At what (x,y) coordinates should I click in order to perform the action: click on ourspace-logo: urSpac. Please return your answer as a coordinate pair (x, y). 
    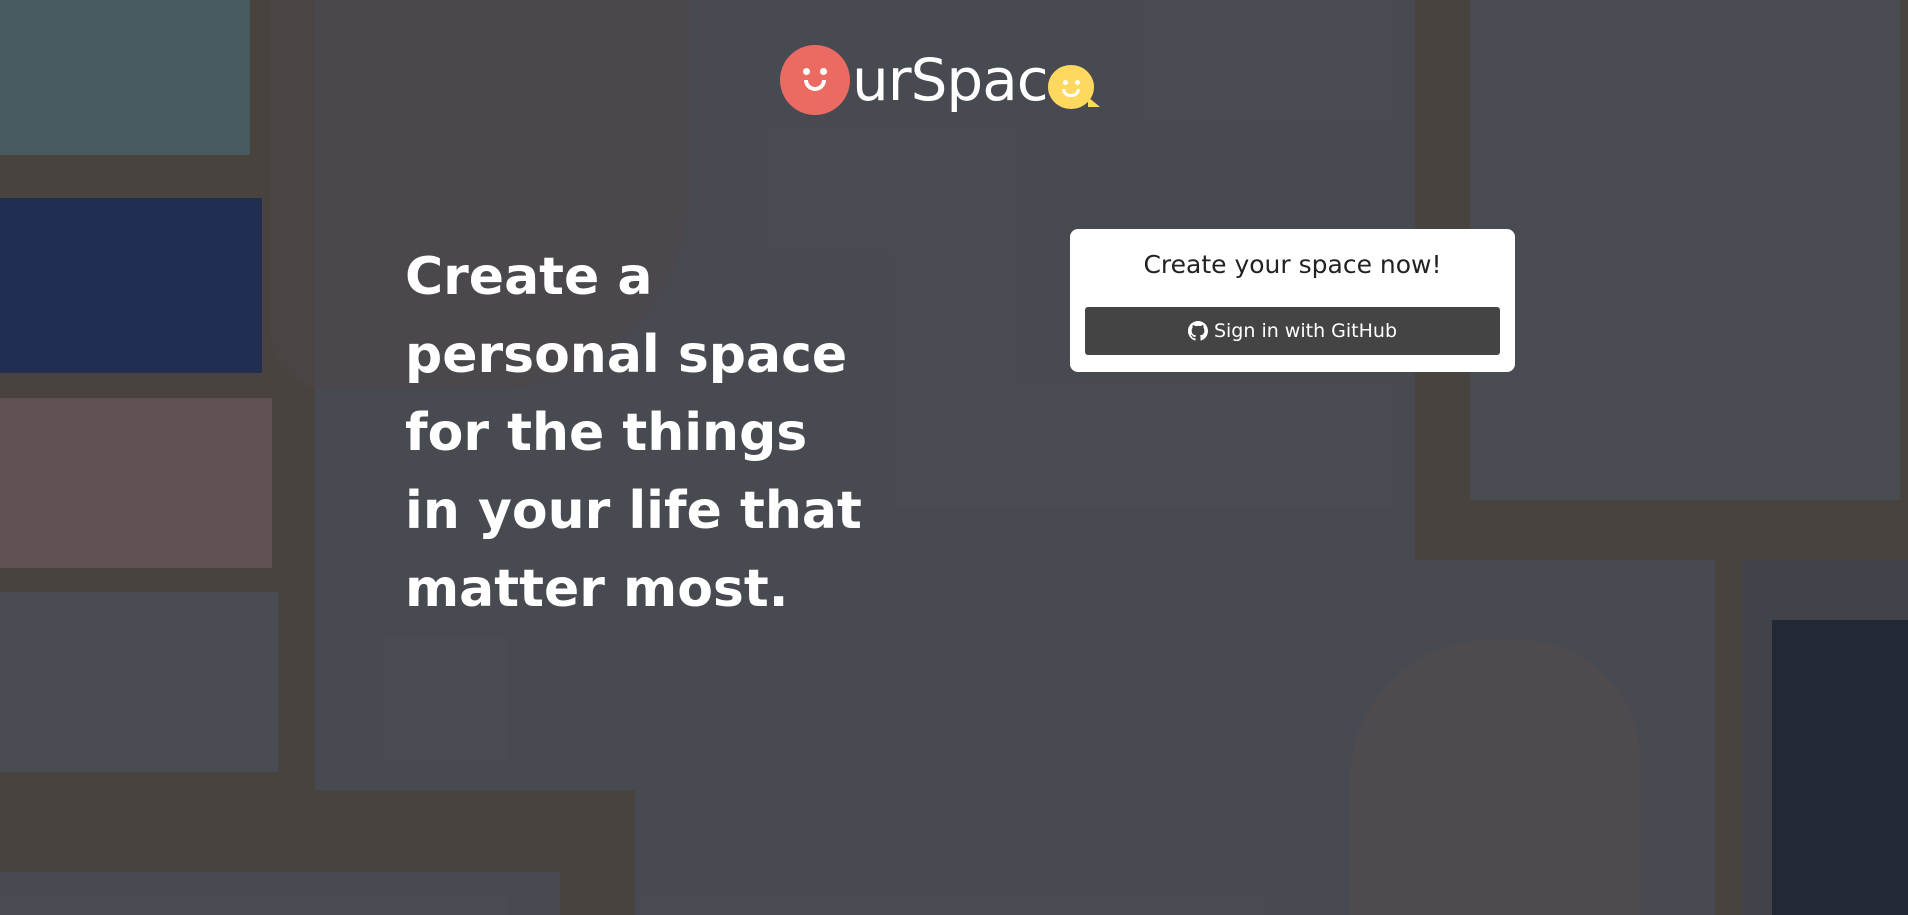
    Looking at the image, I should click on (940, 80).